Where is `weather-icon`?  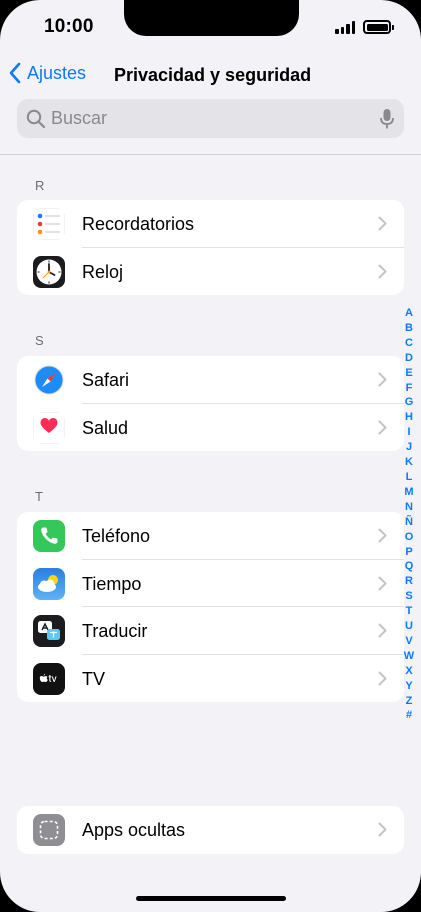 weather-icon is located at coordinates (49, 583).